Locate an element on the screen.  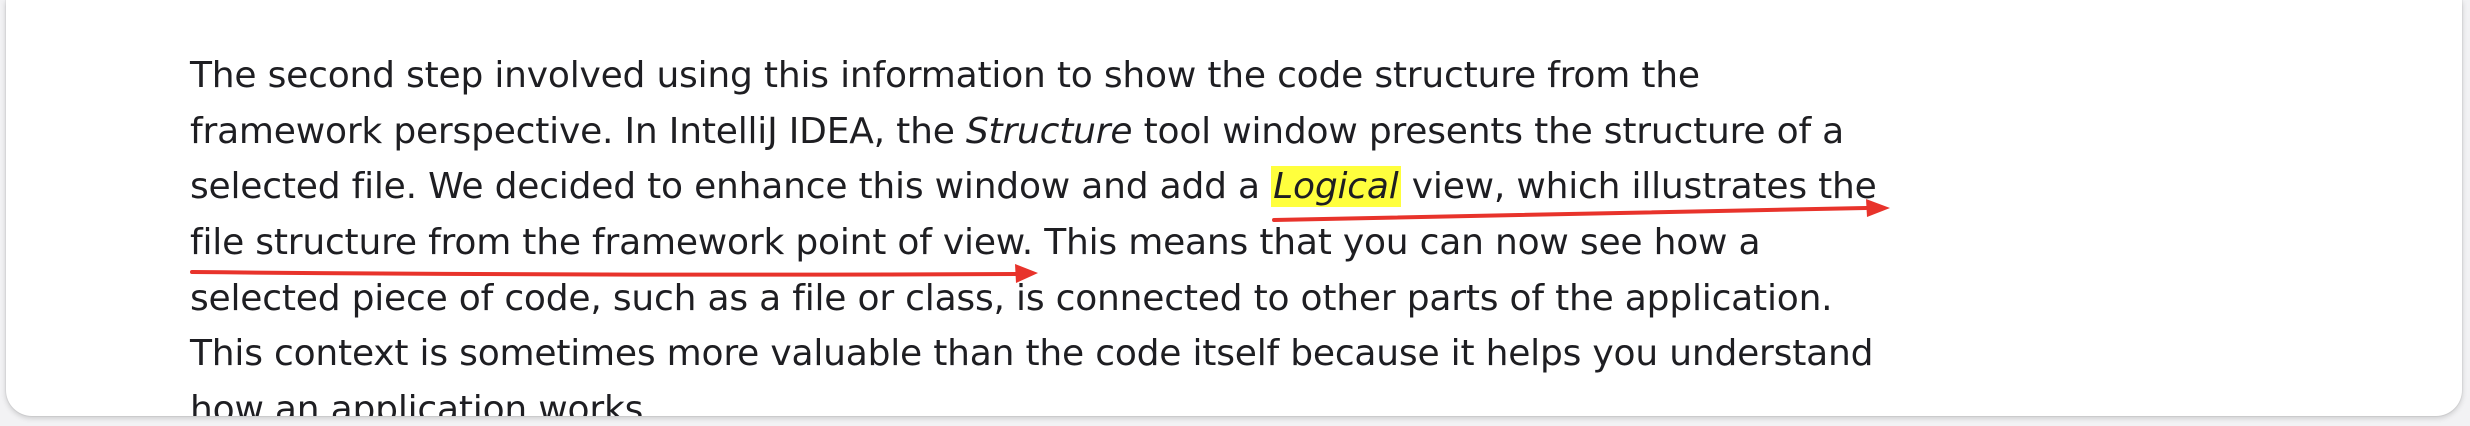
structure-emphasis: Structure is located at coordinates (1049, 131).